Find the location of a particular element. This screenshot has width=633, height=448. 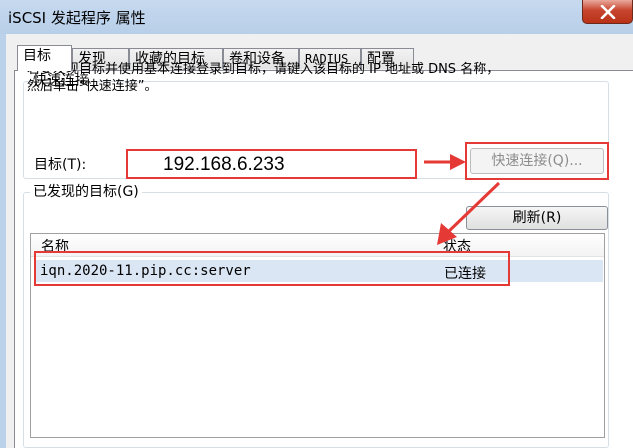

discovered-targets-group-label: 已发现的目标(G) is located at coordinates (86, 192).